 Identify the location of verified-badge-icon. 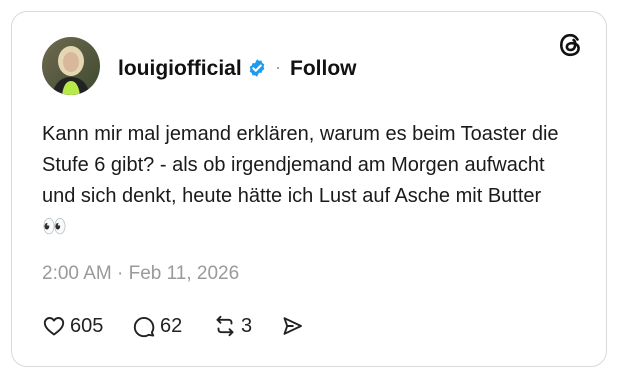
(257, 68).